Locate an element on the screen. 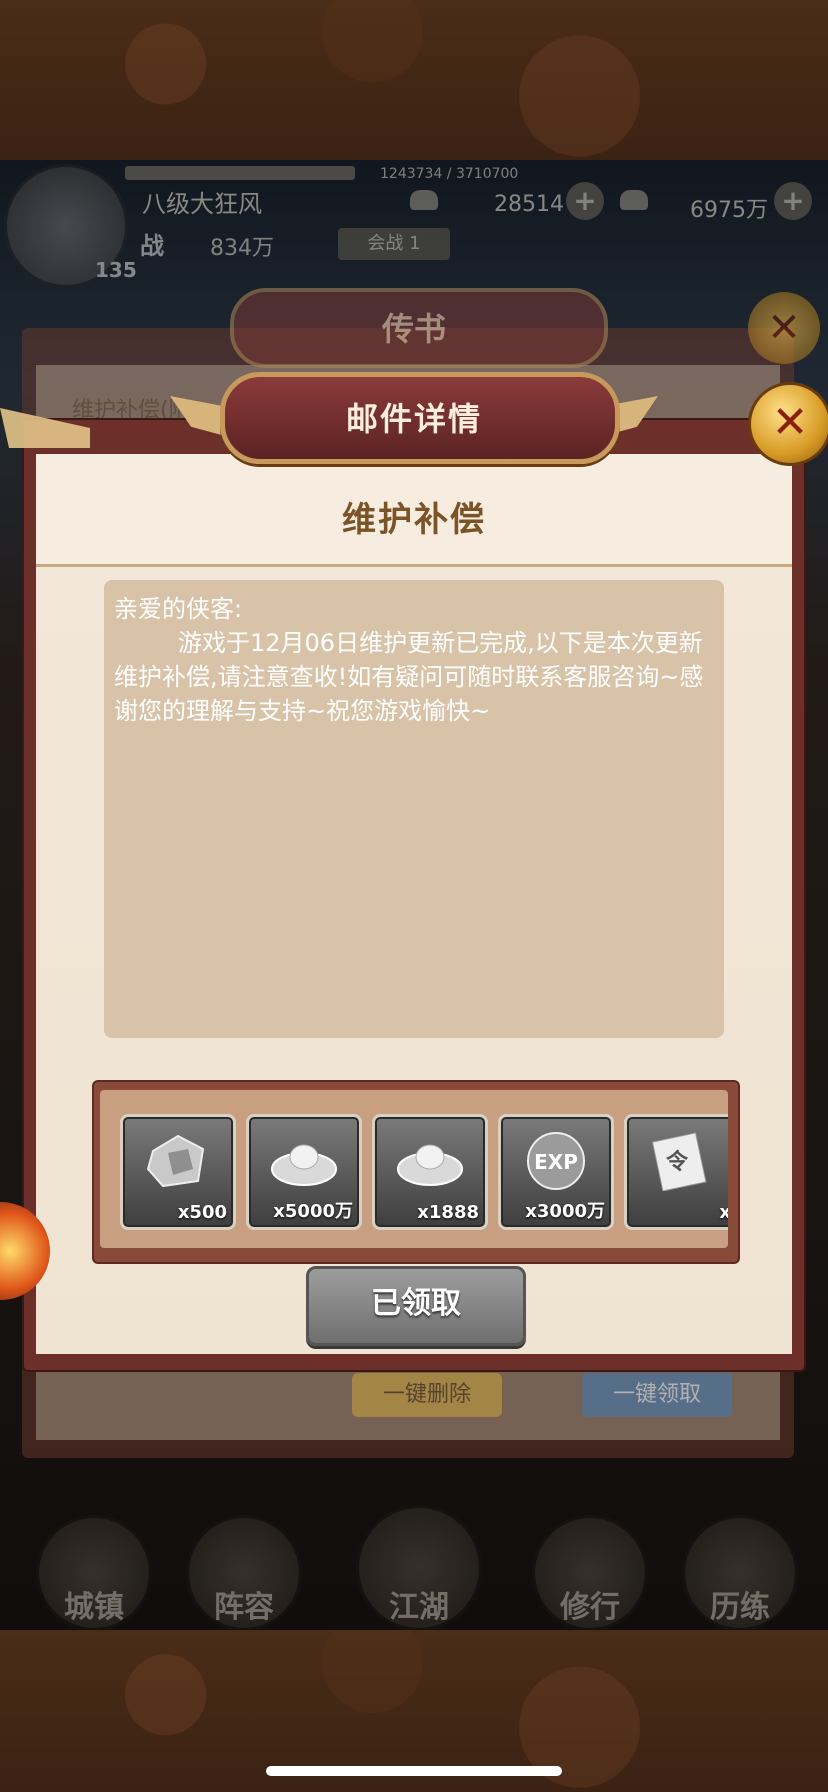 The width and height of the screenshot is (828, 1792). currency-silver: 28514 is located at coordinates (529, 204).